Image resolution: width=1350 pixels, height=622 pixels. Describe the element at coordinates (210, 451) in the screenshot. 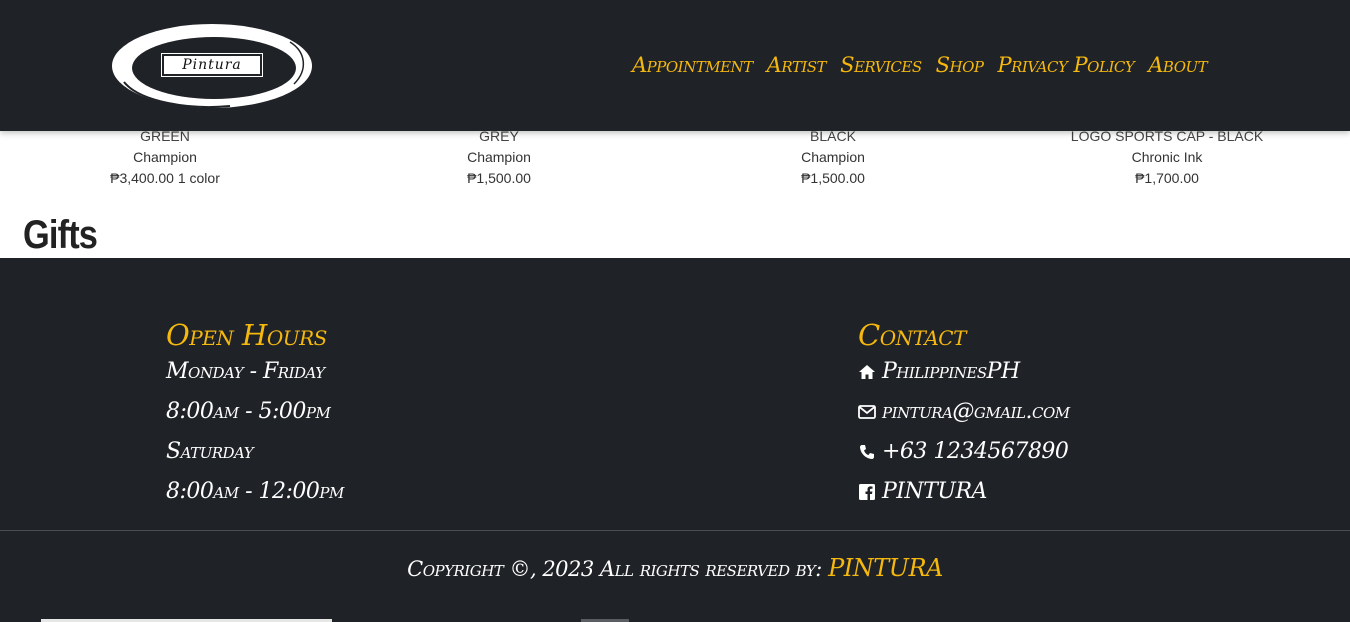

I see `hours-days-saturday: Saturday` at that location.